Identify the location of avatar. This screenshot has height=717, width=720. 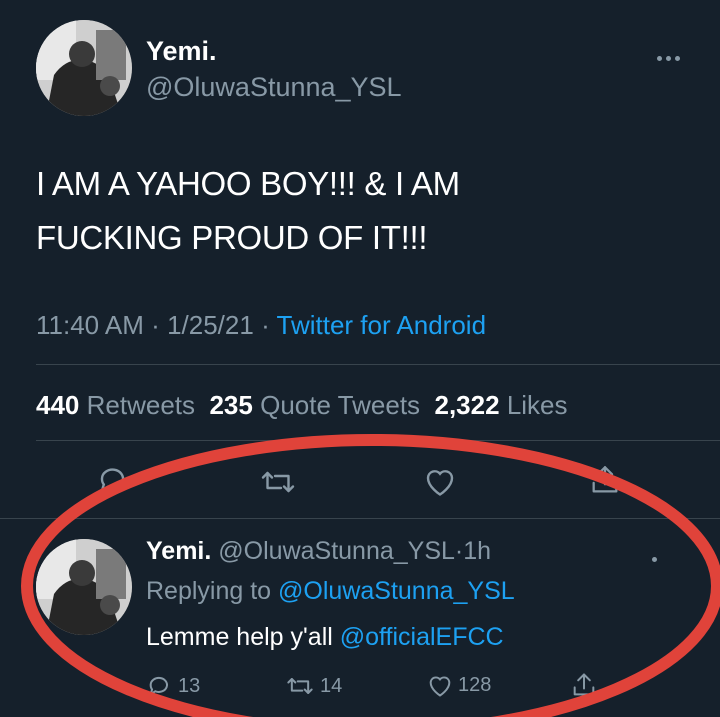
(84, 68).